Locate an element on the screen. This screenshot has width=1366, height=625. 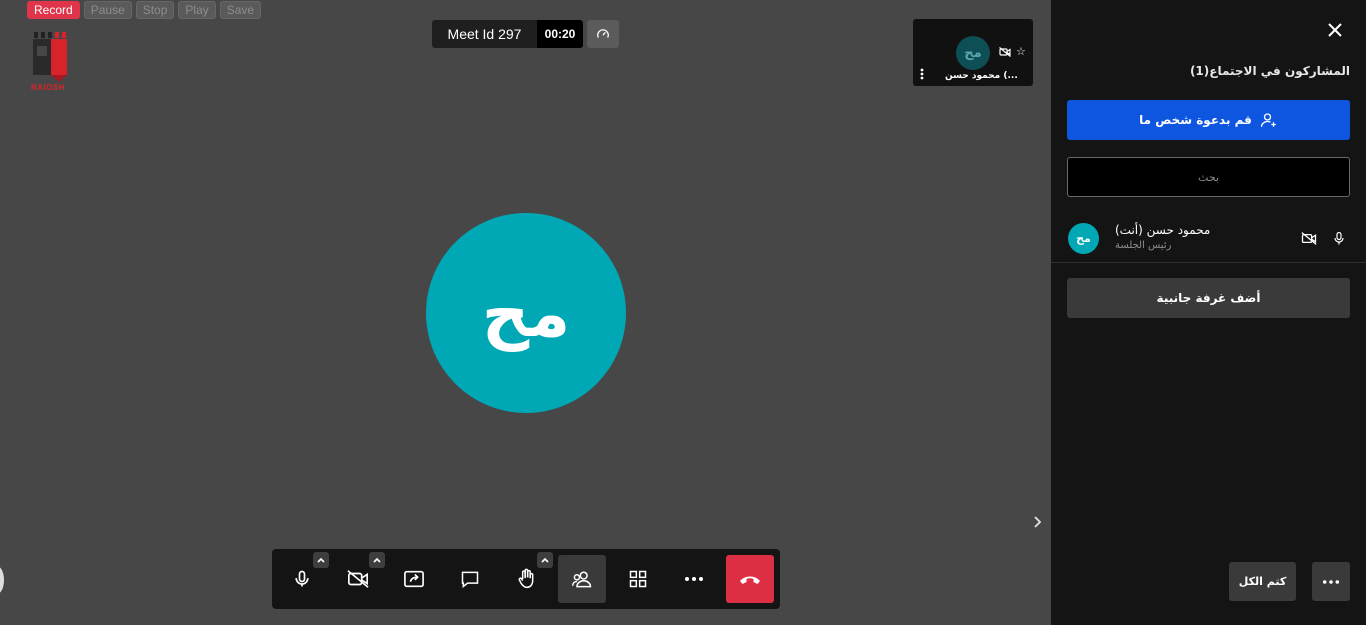
microphone-options-button is located at coordinates (321, 560).